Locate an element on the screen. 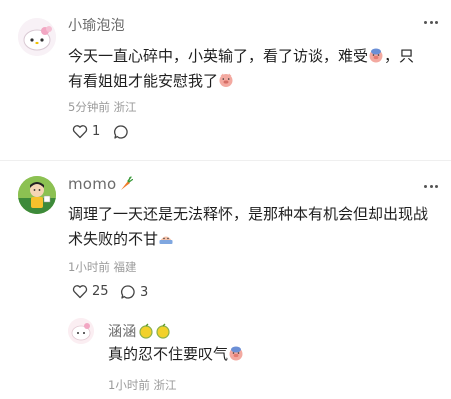  reply-meta: 1小时前 浙江 is located at coordinates (142, 385).